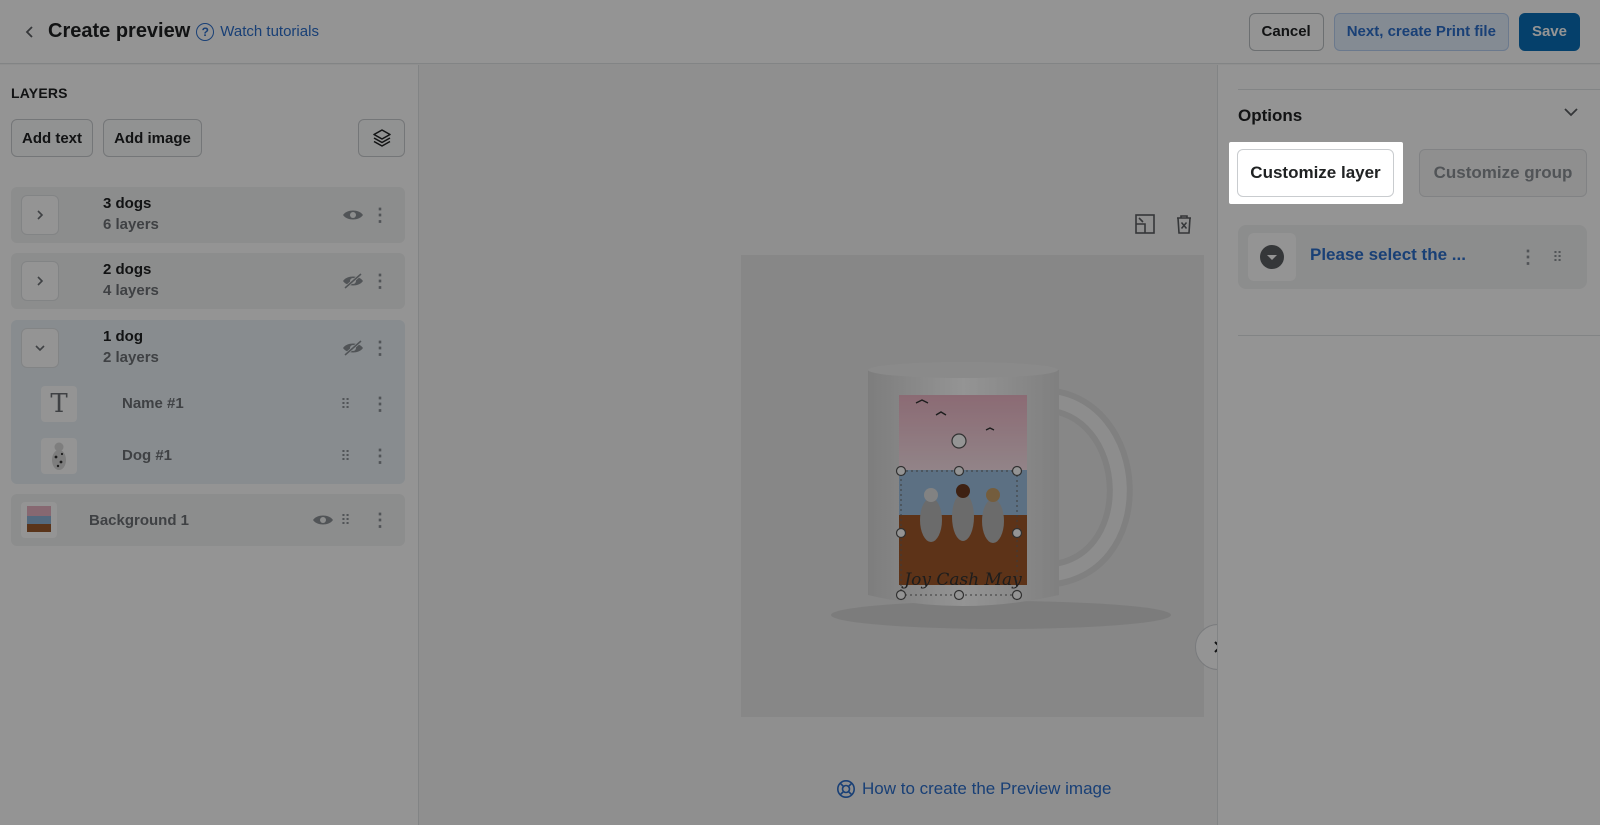 The height and width of the screenshot is (825, 1600). What do you see at coordinates (119, 31) in the screenshot?
I see `page-title: Create preview` at bounding box center [119, 31].